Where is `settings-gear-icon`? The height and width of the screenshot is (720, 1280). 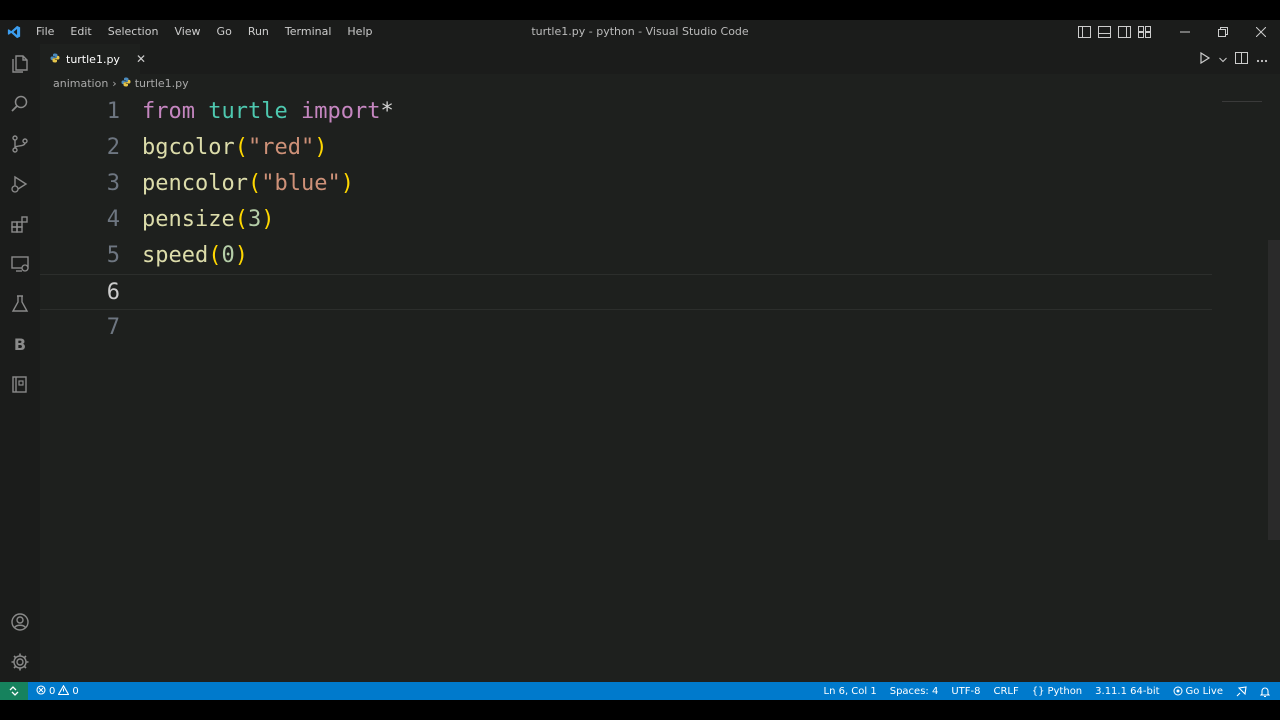 settings-gear-icon is located at coordinates (20, 662).